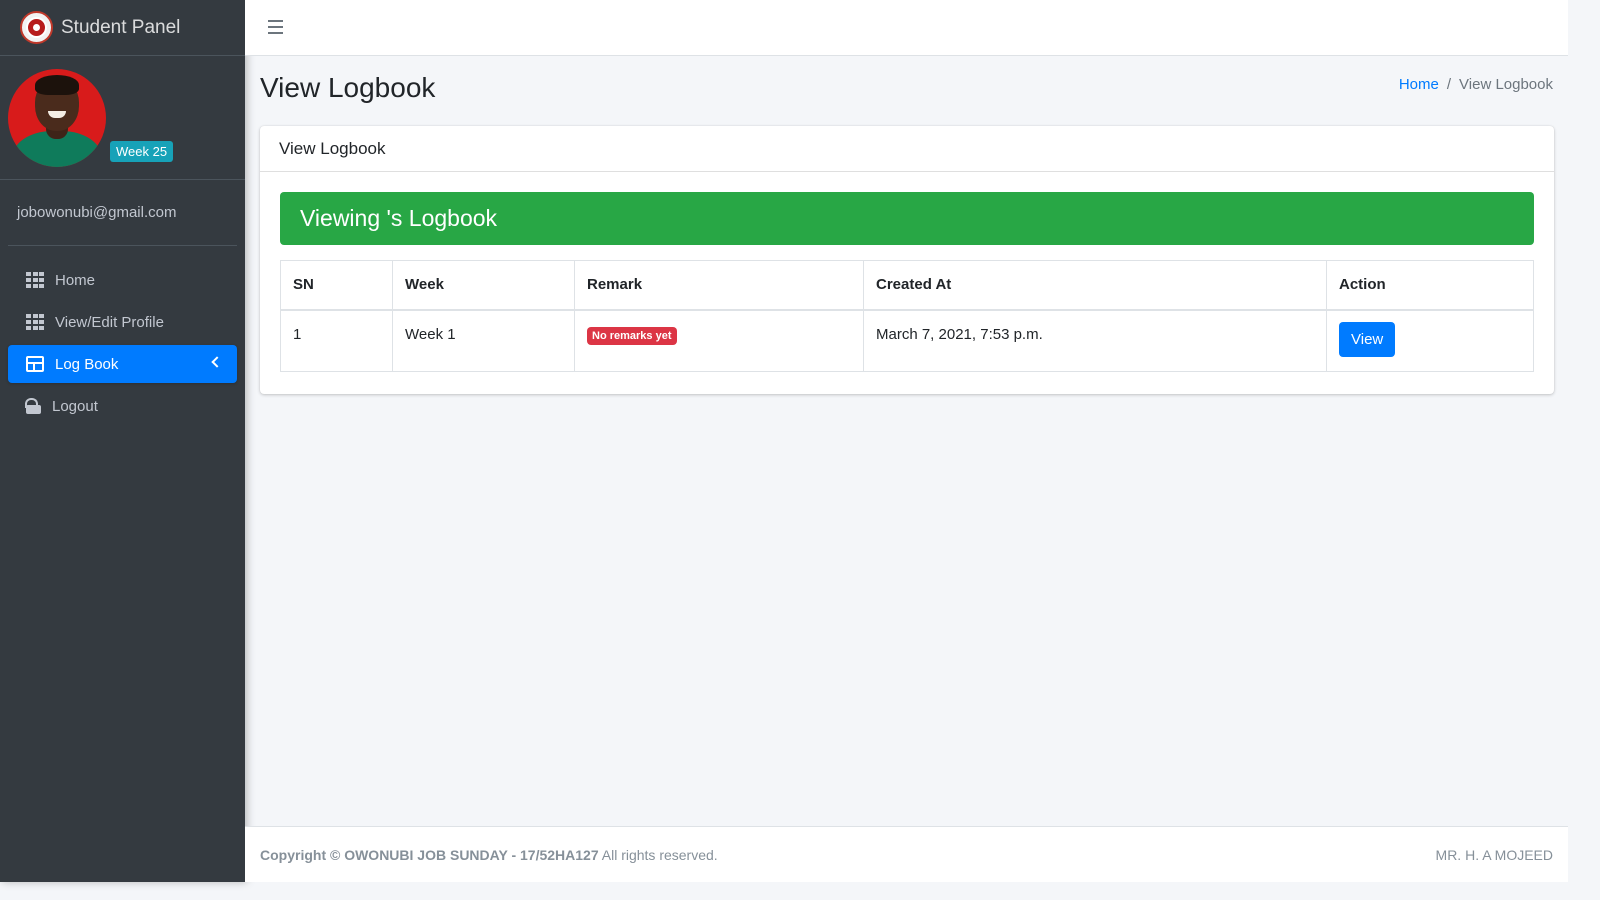  I want to click on sidebar-nav: Home View/Edit Profile Log Book Logout, so click(122, 335).